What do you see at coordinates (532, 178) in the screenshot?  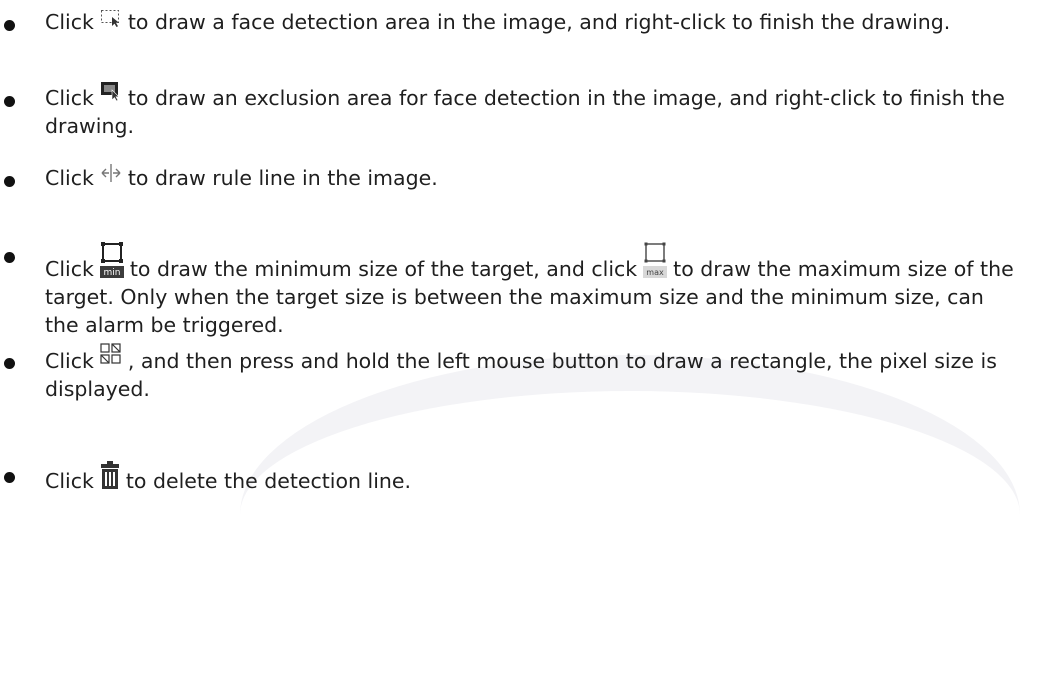 I see `list-item-text: Click to draw rule line in the image.` at bounding box center [532, 178].